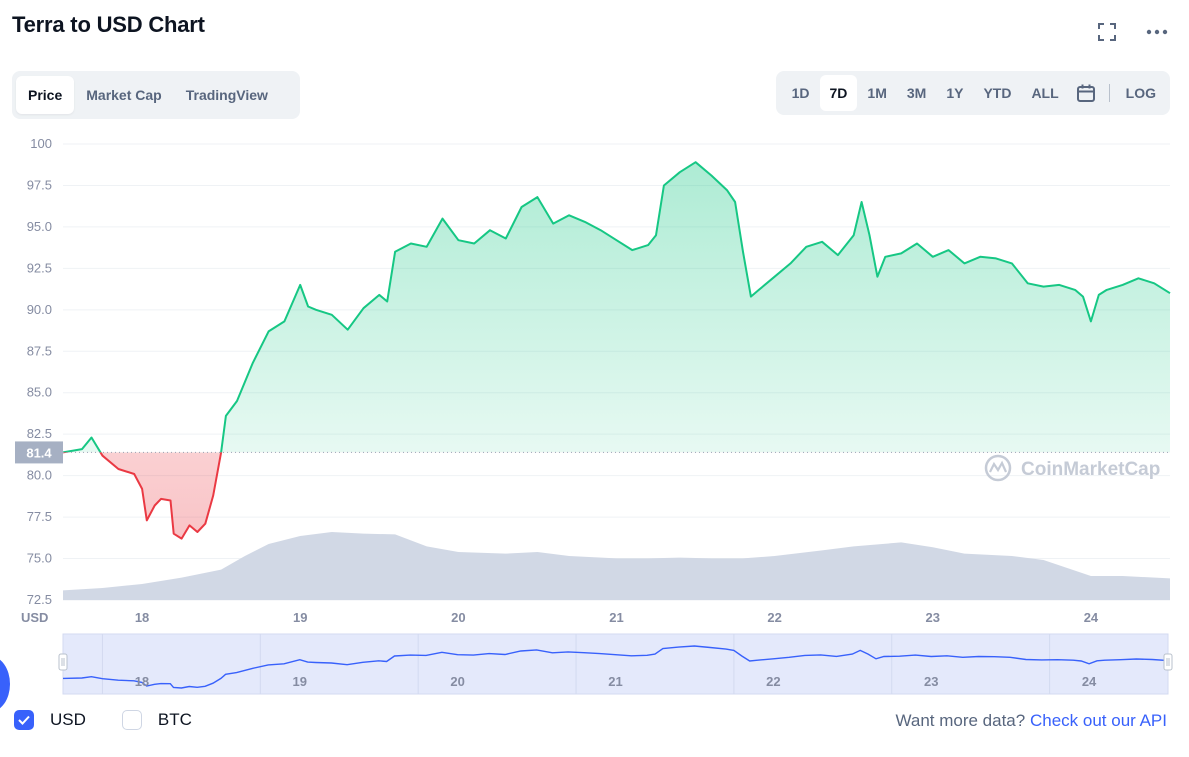 This screenshot has height=757, width=1189. Describe the element at coordinates (1098, 720) in the screenshot. I see `api-link: Check out our API` at that location.